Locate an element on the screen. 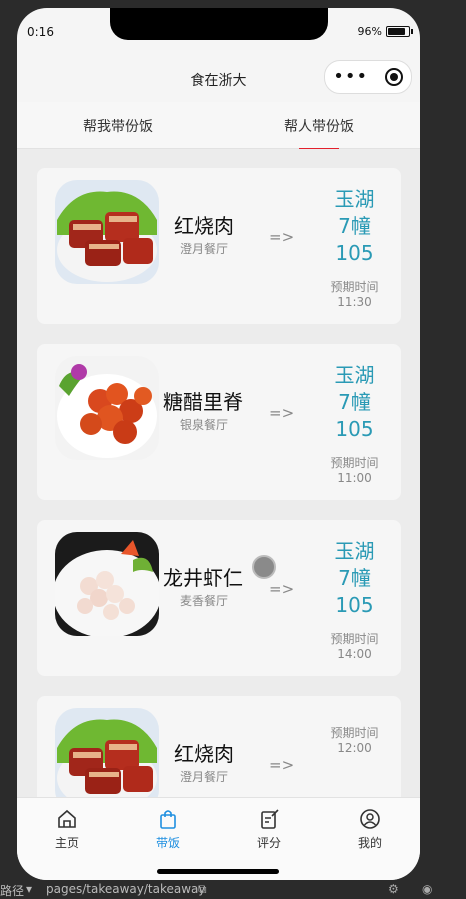 Image resolution: width=466 pixels, height=899 pixels. nav-takeaway: 带饭 is located at coordinates (168, 829).